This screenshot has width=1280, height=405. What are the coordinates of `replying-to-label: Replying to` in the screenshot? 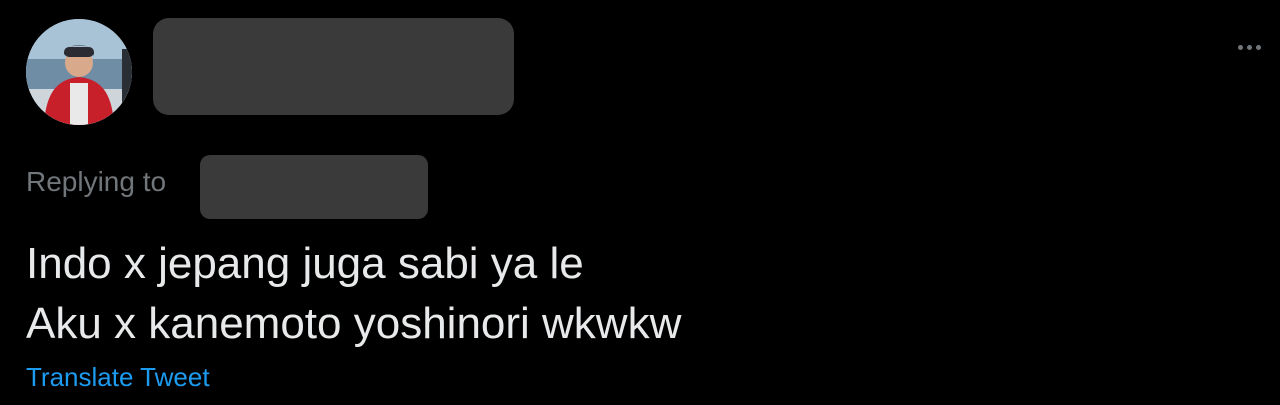 It's located at (96, 181).